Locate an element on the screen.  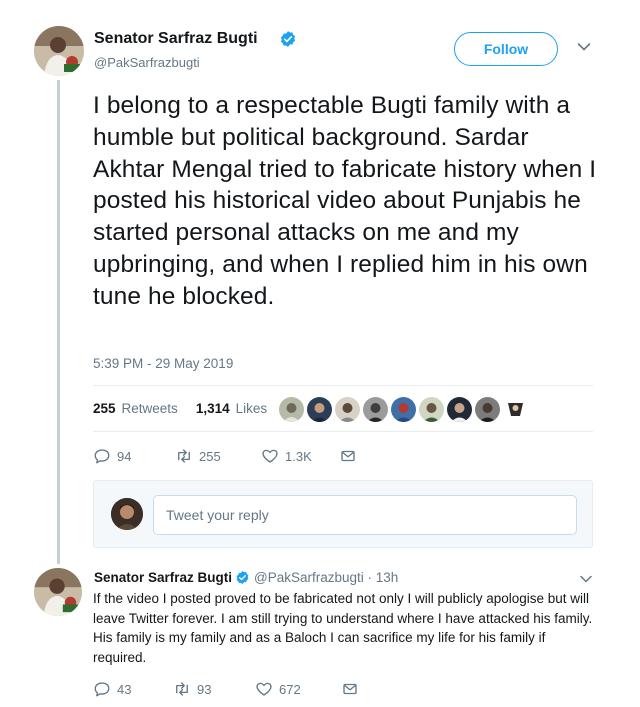
reply-author-avatar is located at coordinates (58, 592).